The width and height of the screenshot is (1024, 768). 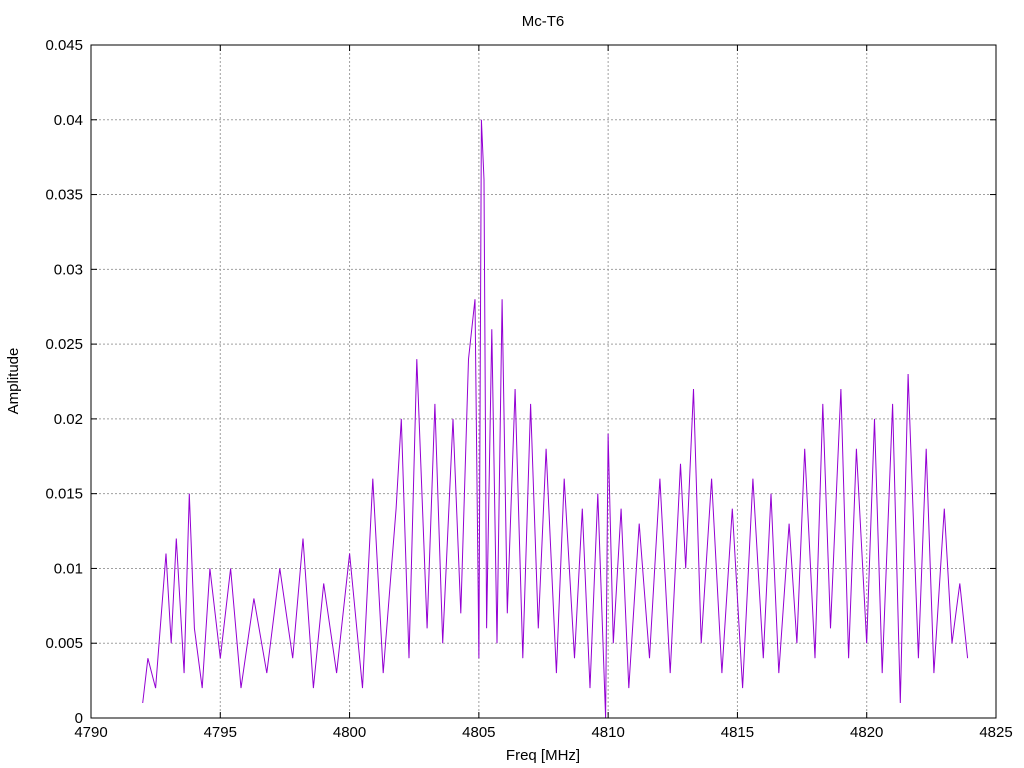 What do you see at coordinates (64, 45) in the screenshot?
I see `y-tick-label: 0.045` at bounding box center [64, 45].